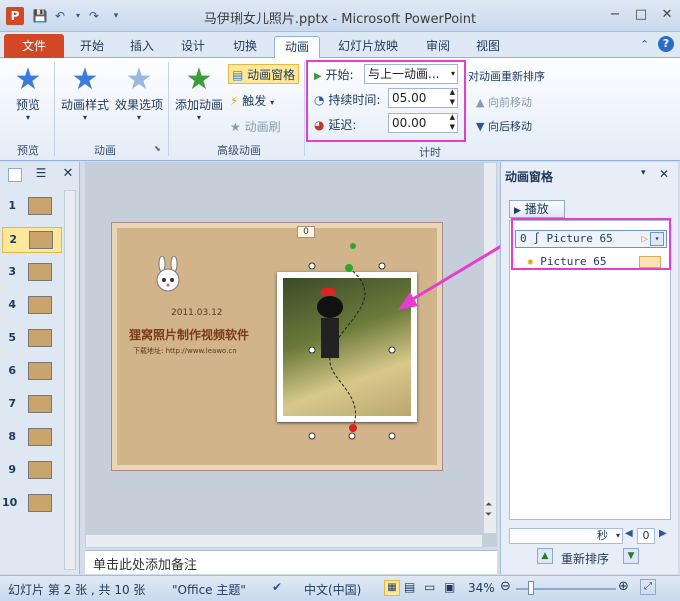 Image resolution: width=680 pixels, height=601 pixels. I want to click on tab-file: 文件, so click(34, 46).